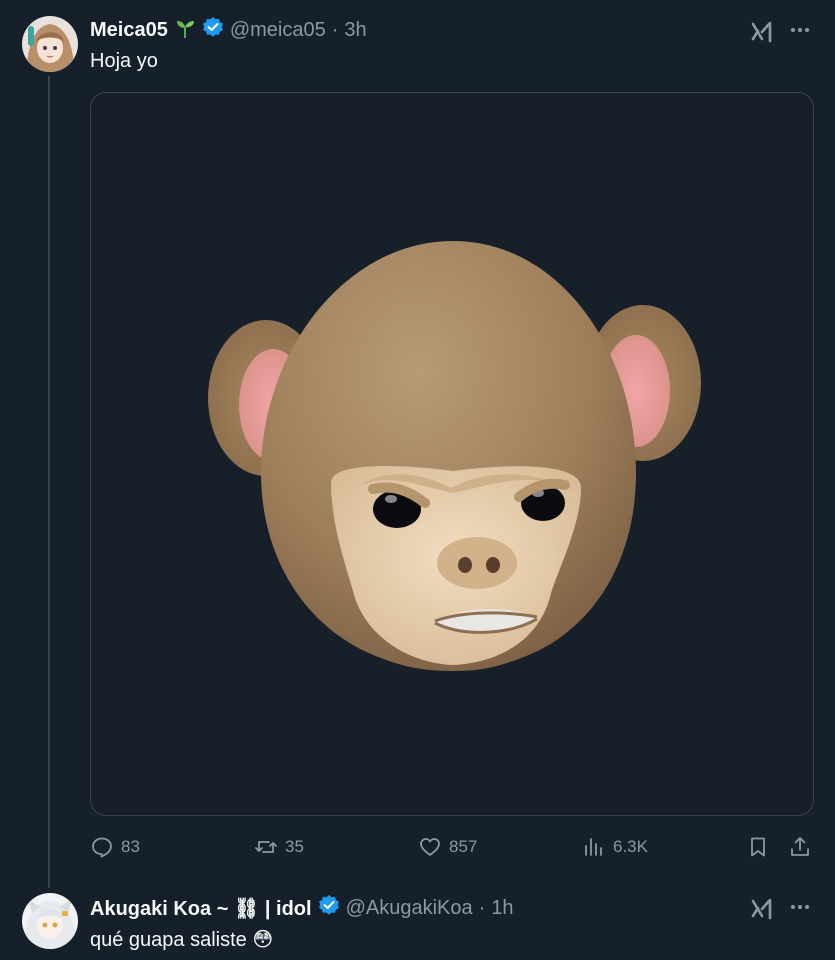 Image resolution: width=835 pixels, height=960 pixels. What do you see at coordinates (49, 482) in the screenshot?
I see `thread-connector-line` at bounding box center [49, 482].